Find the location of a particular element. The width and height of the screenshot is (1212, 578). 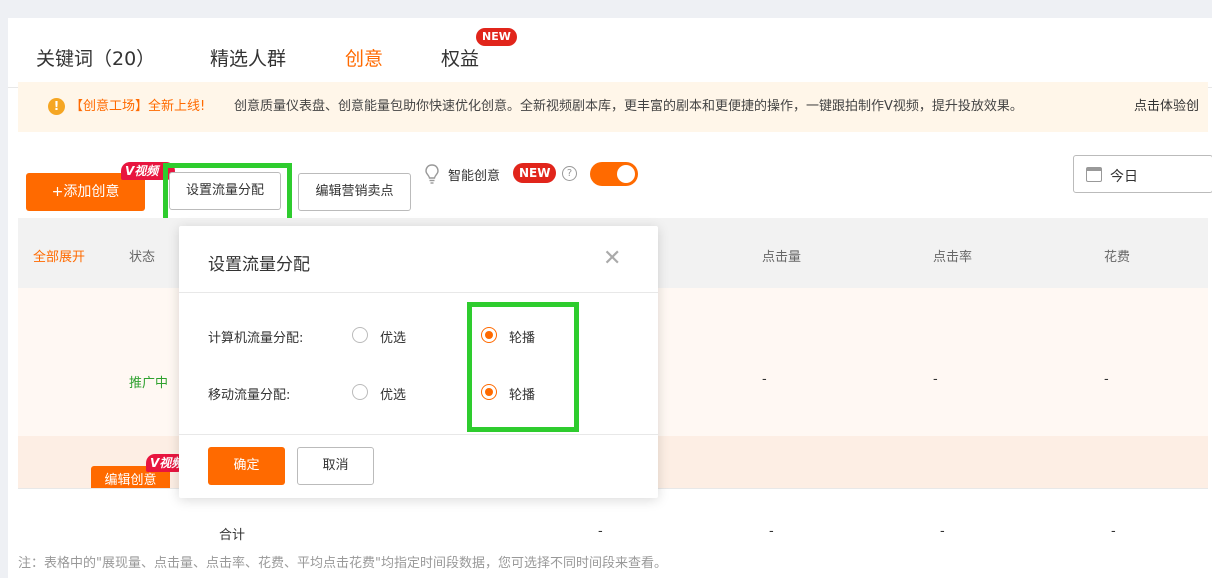

tab-audience: 精选人群 is located at coordinates (248, 57).